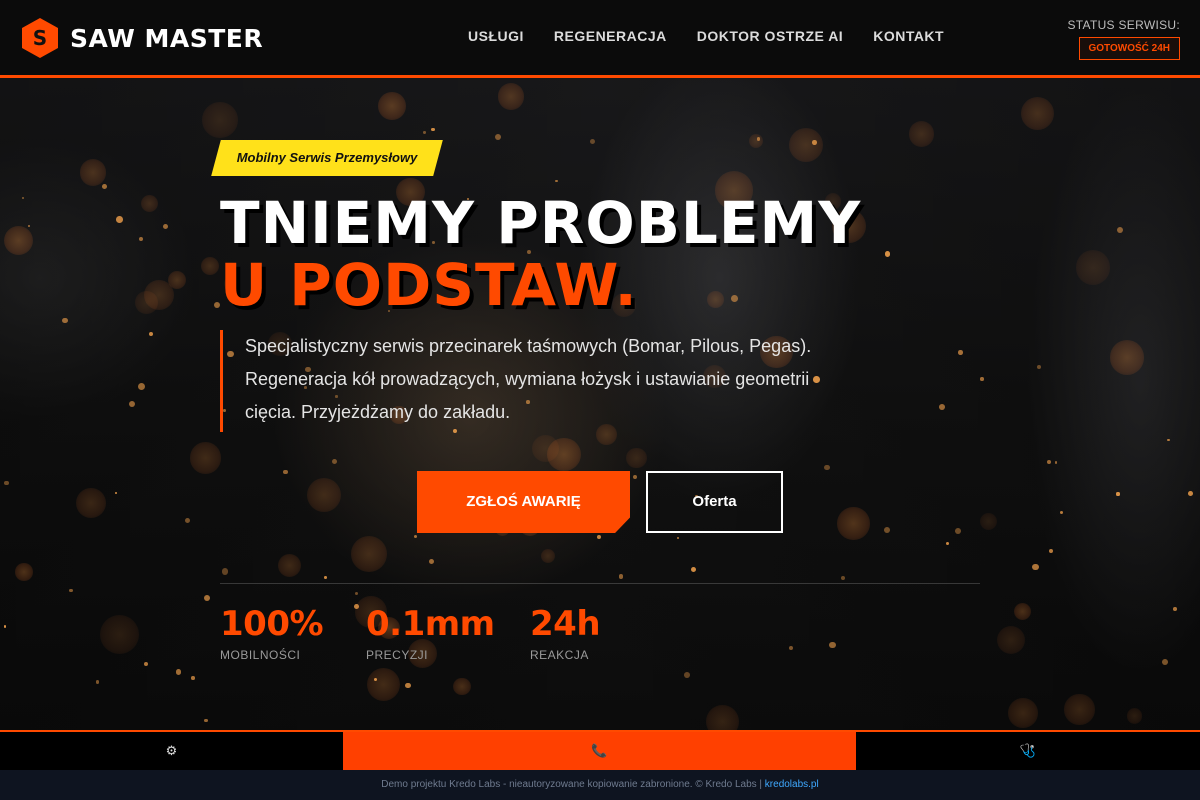  I want to click on gear-icon: ⚙, so click(171, 751).